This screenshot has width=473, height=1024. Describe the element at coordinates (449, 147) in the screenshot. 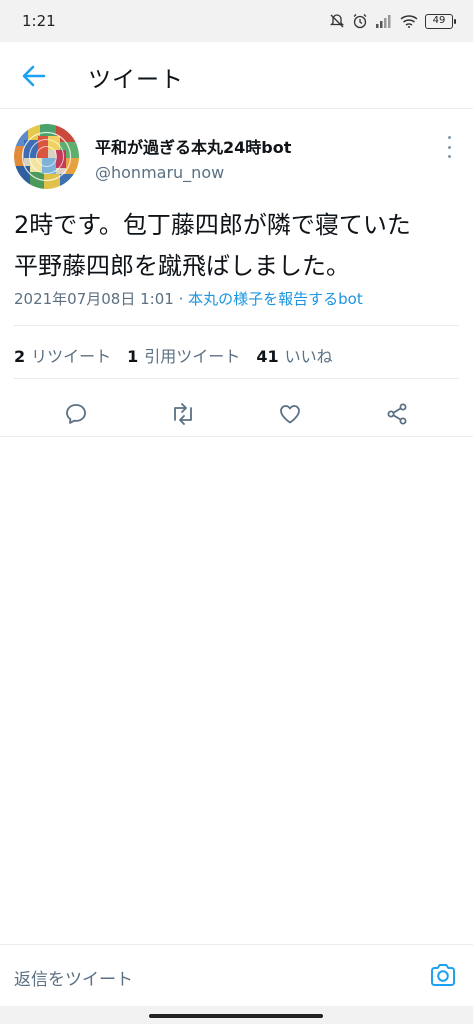

I see `more-options-button` at that location.